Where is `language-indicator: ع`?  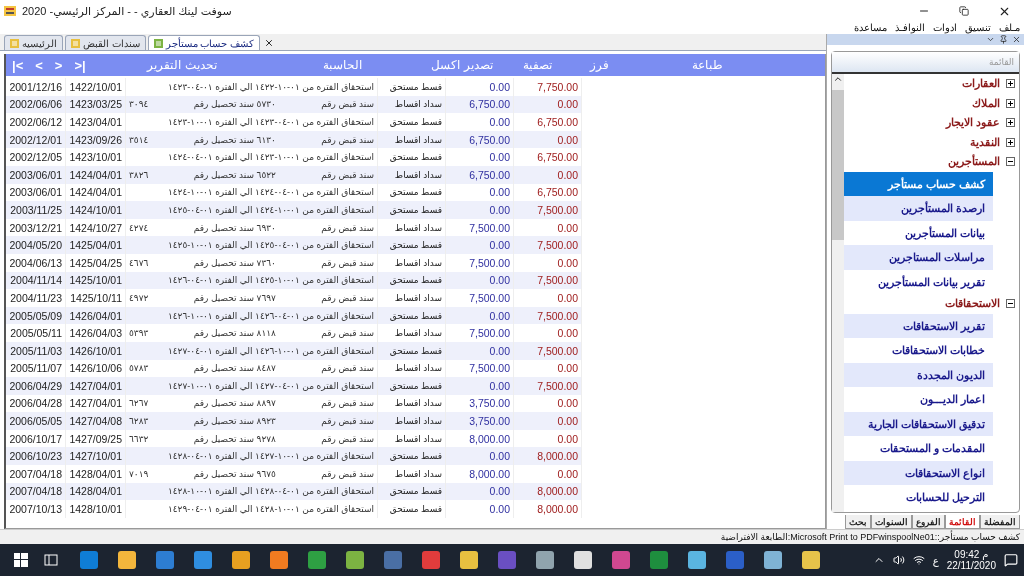 language-indicator: ع is located at coordinates (935, 560).